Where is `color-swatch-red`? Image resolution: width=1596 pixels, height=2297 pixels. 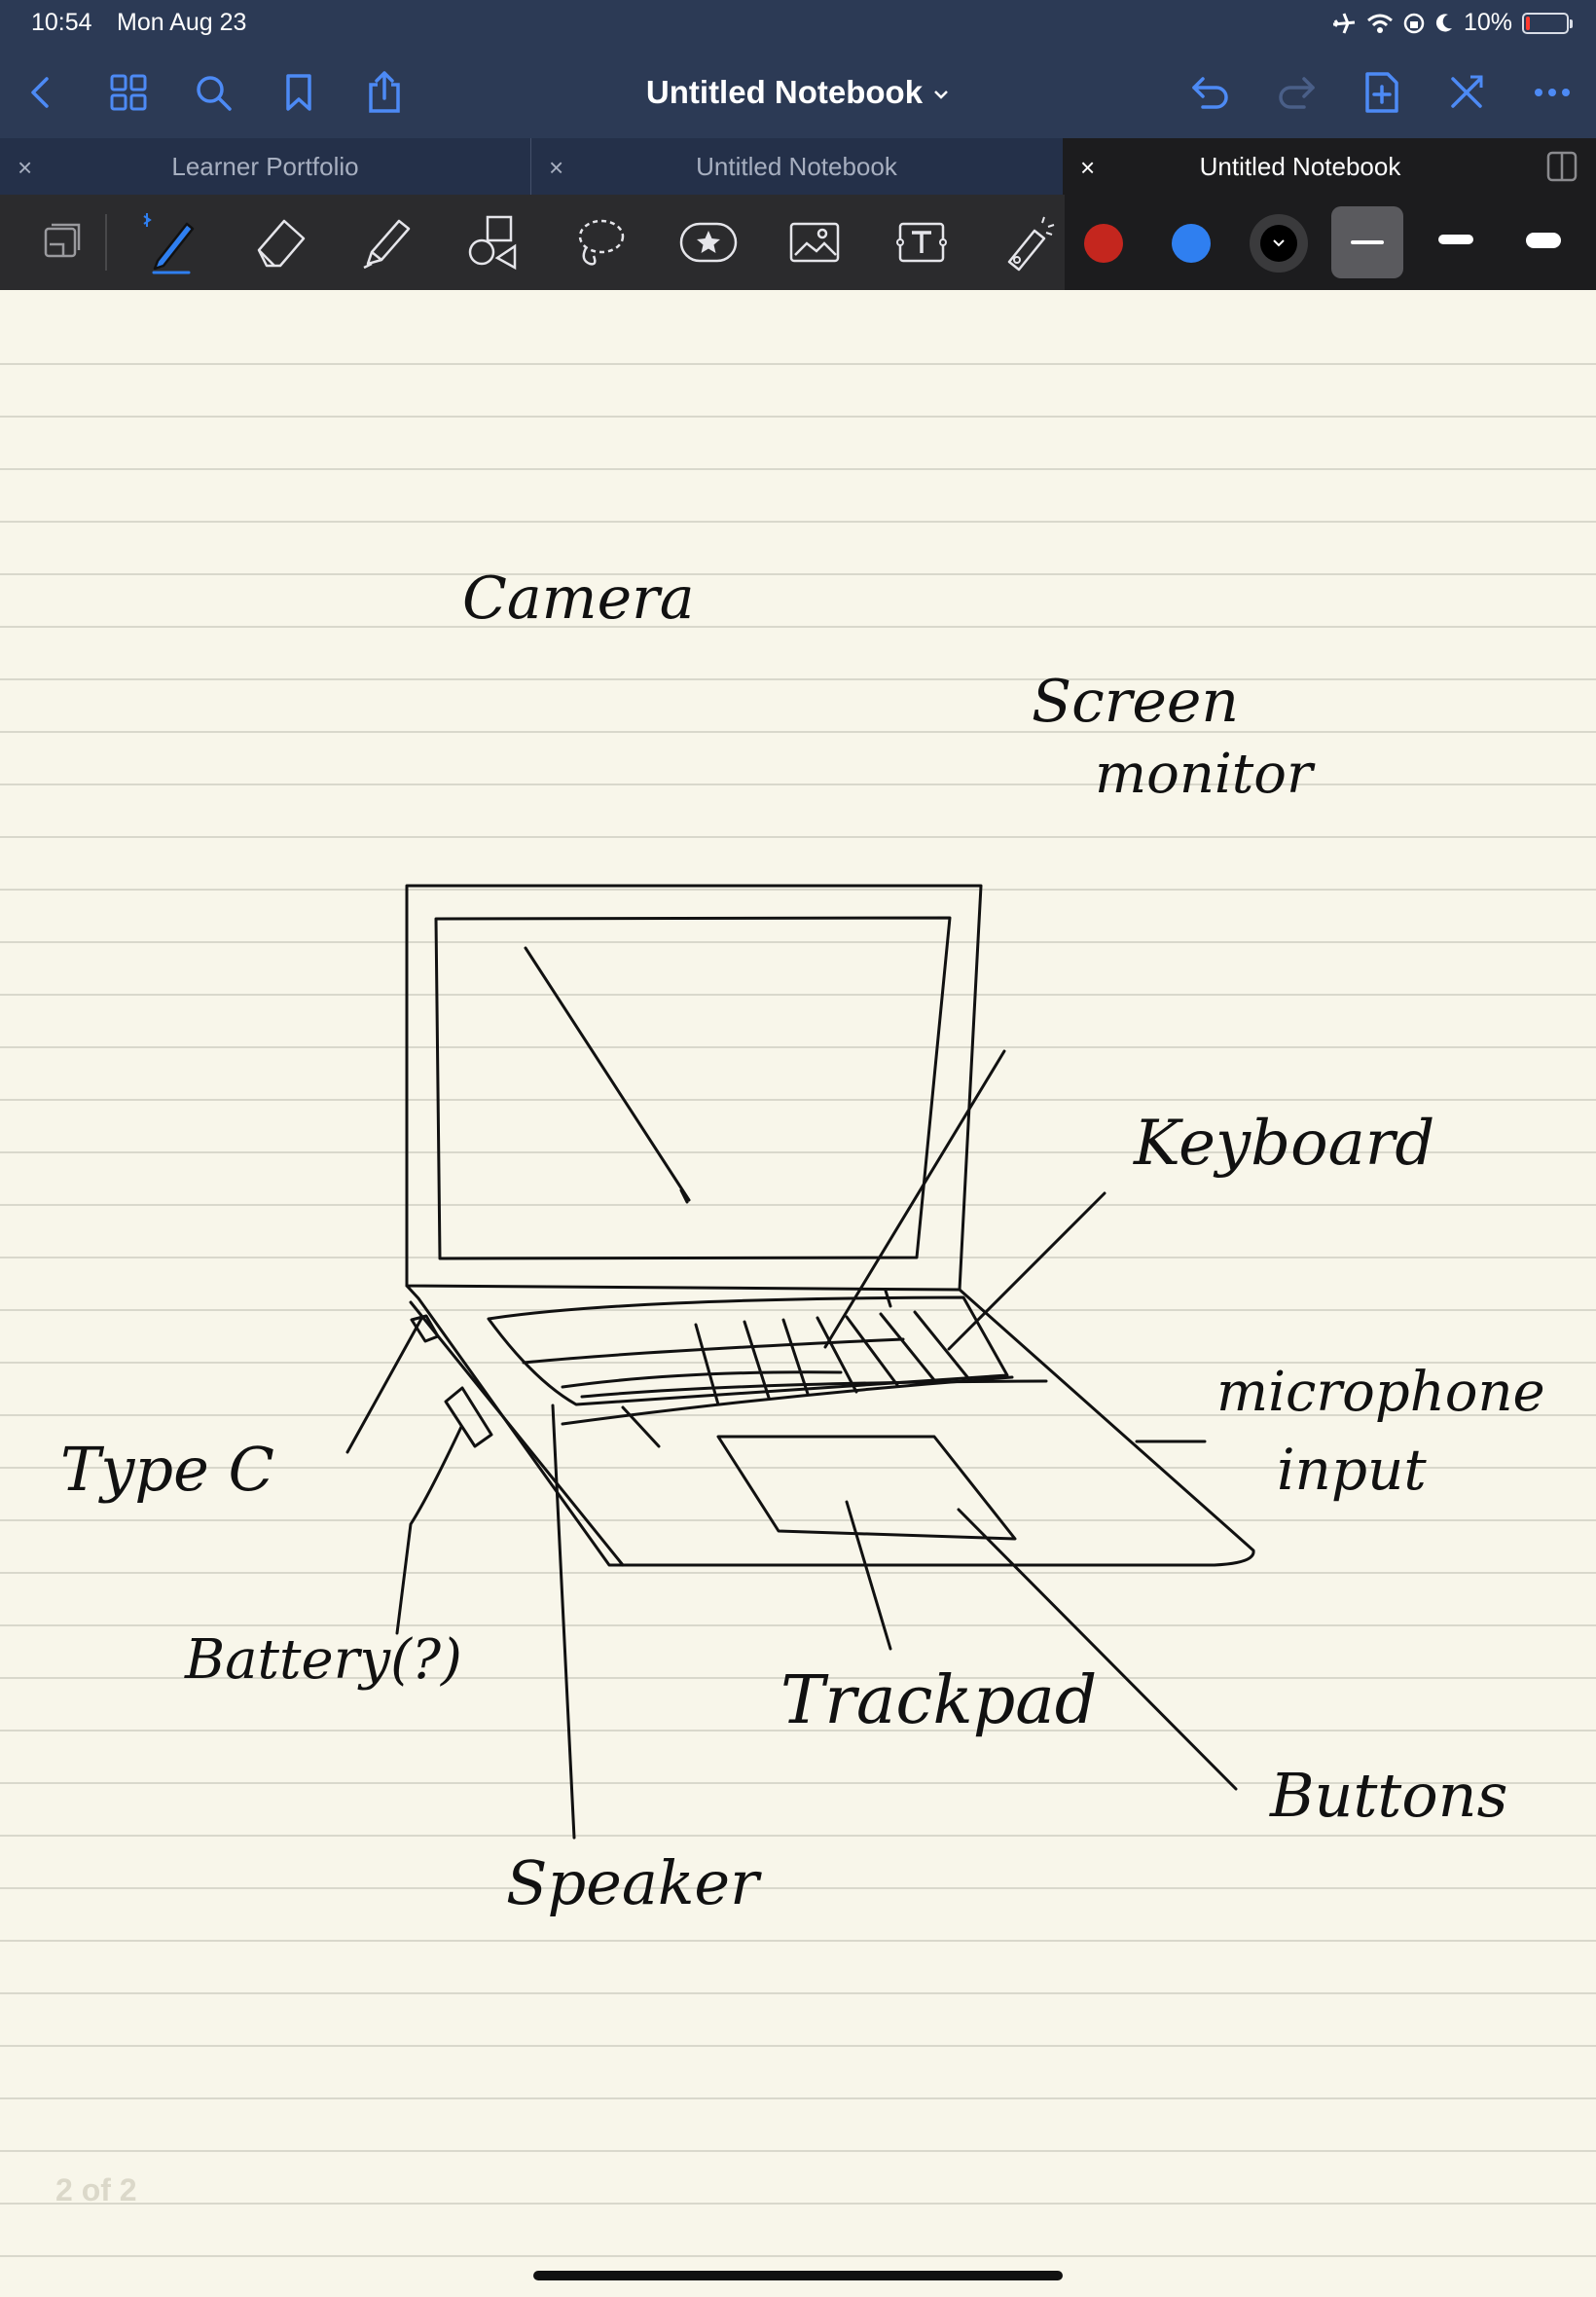
color-swatch-red is located at coordinates (1103, 243).